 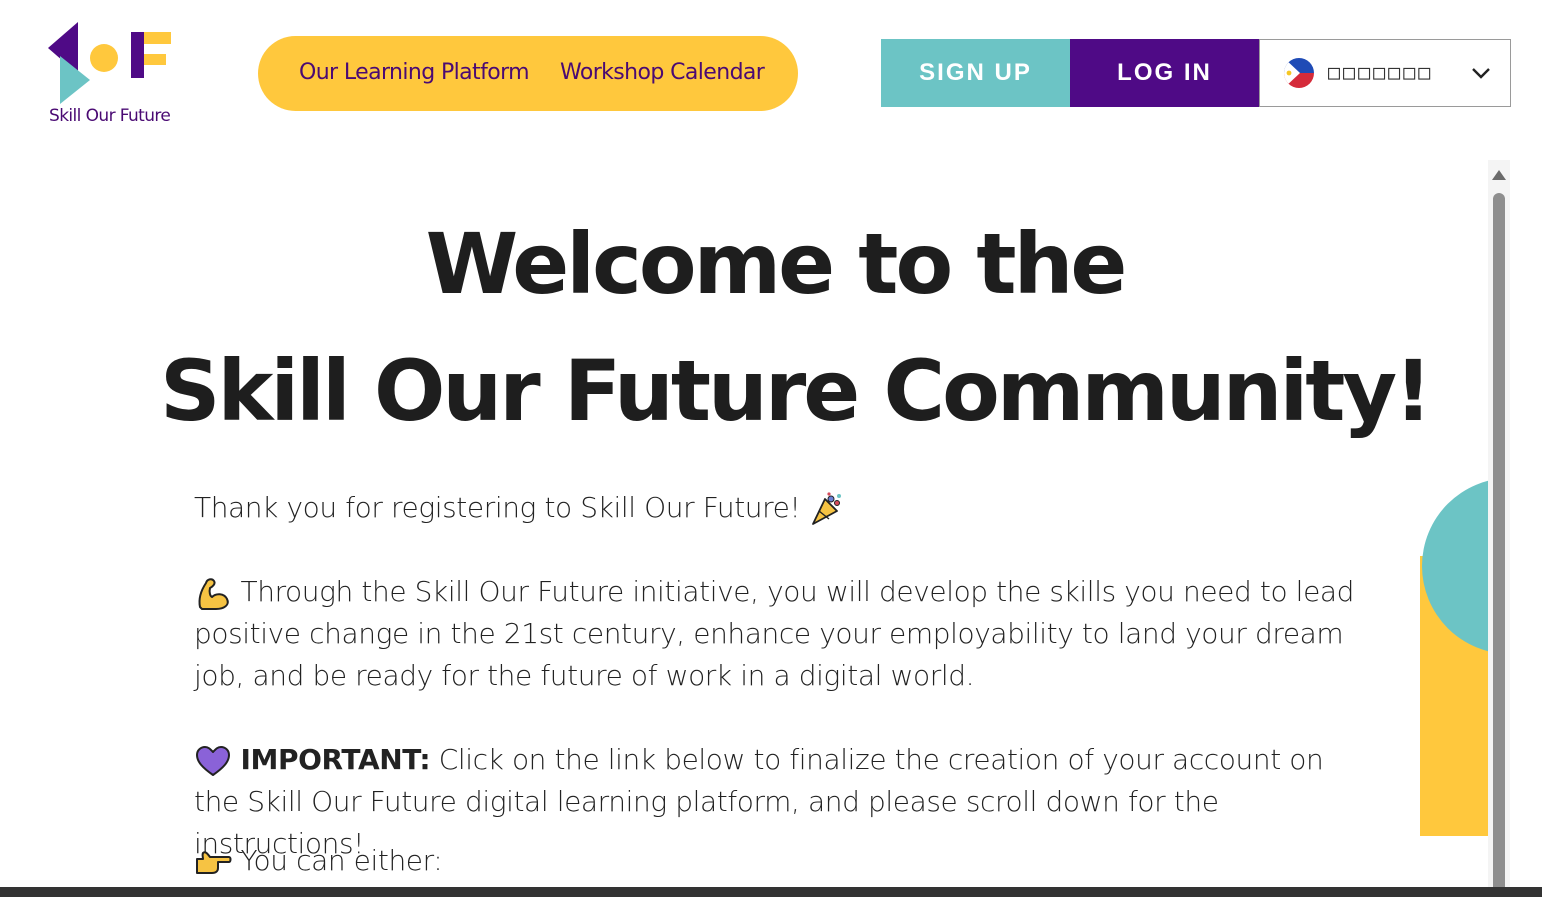 What do you see at coordinates (335, 759) in the screenshot?
I see `important-label: IMPORTANT:` at bounding box center [335, 759].